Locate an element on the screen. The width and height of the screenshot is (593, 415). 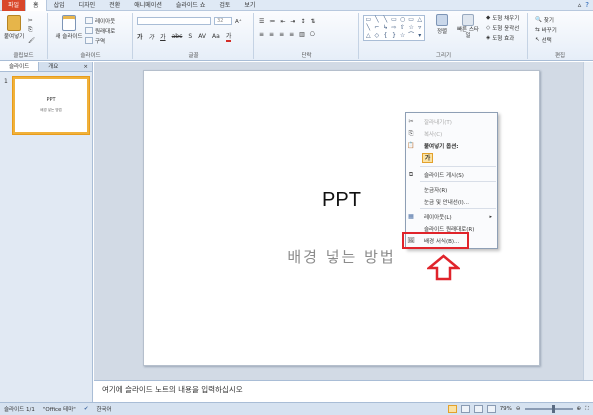
numbering-icon: ≔ is located at coordinates (272, 21).